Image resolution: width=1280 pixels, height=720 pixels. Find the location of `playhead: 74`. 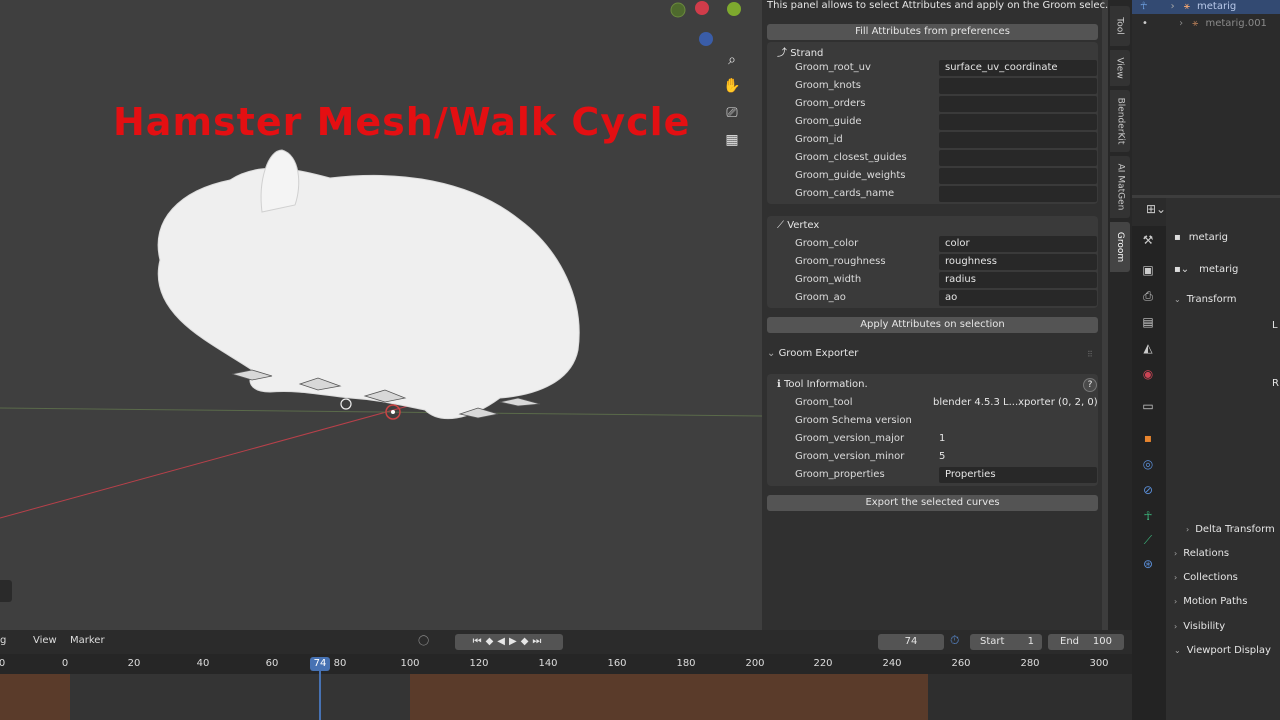

playhead: 74 is located at coordinates (320, 664).